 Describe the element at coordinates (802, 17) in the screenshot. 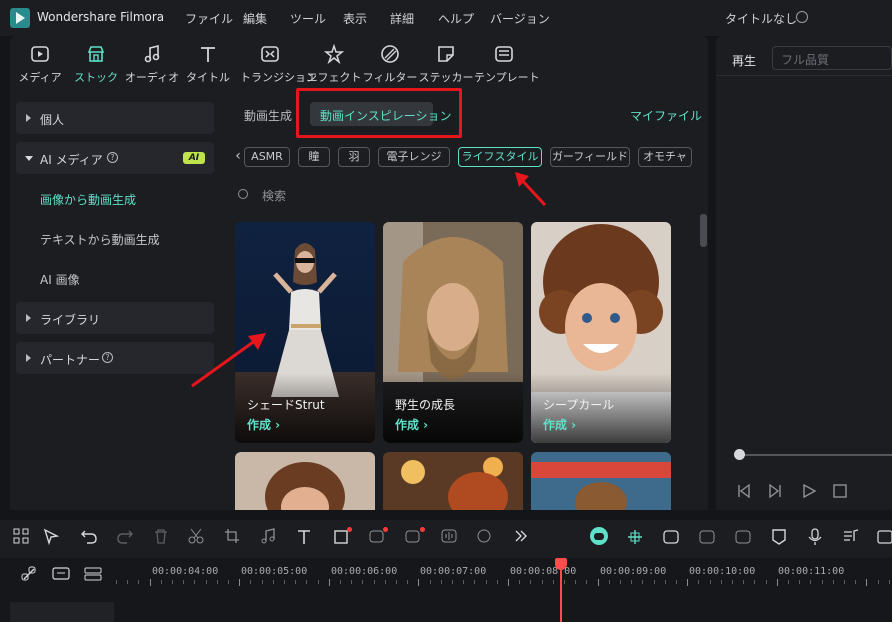

I see `check-circle-icon` at that location.